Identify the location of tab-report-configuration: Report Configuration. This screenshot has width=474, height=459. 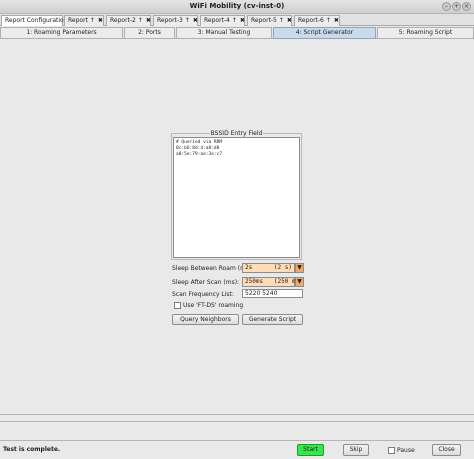
(34, 20).